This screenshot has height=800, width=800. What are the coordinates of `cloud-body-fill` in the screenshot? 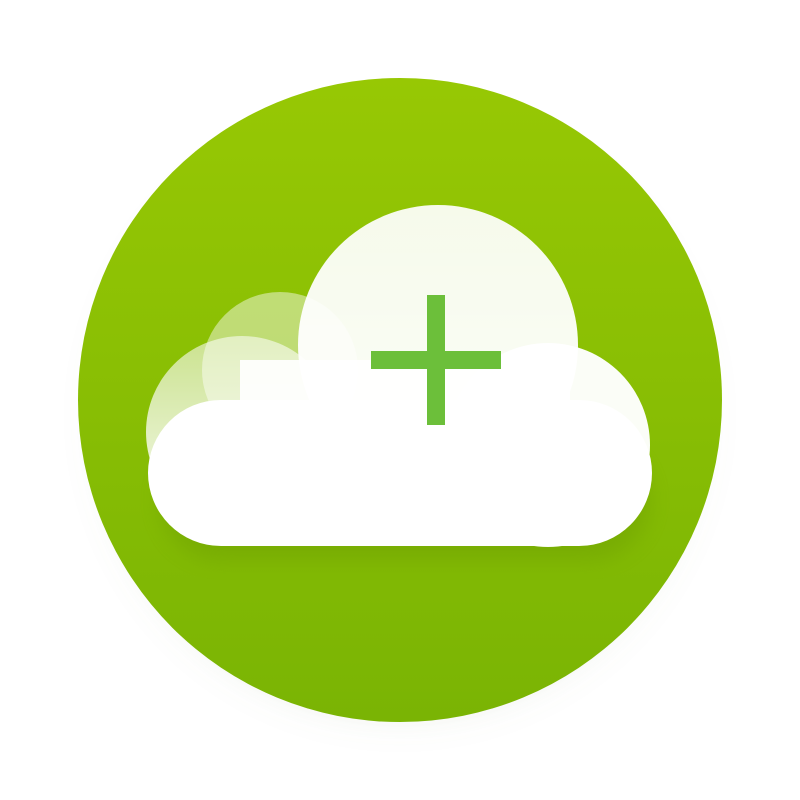 It's located at (405, 453).